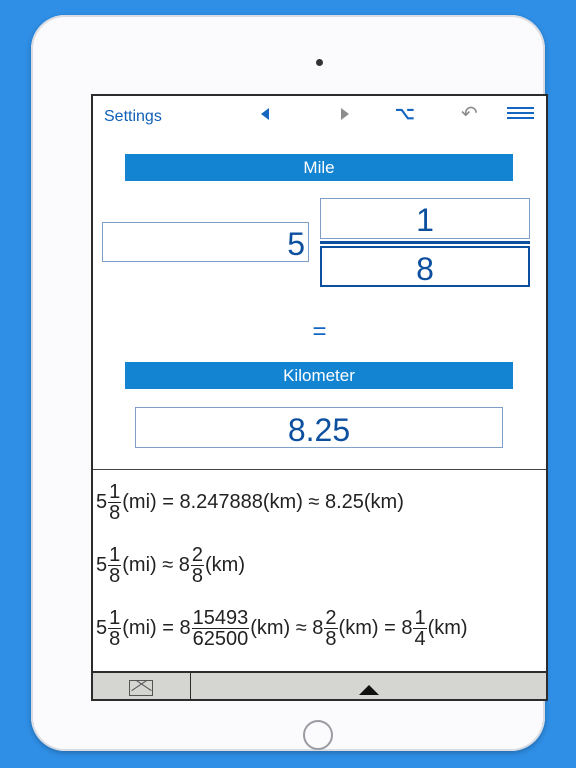 This screenshot has height=768, width=576. Describe the element at coordinates (265, 114) in the screenshot. I see `previous-arrow-icon` at that location.